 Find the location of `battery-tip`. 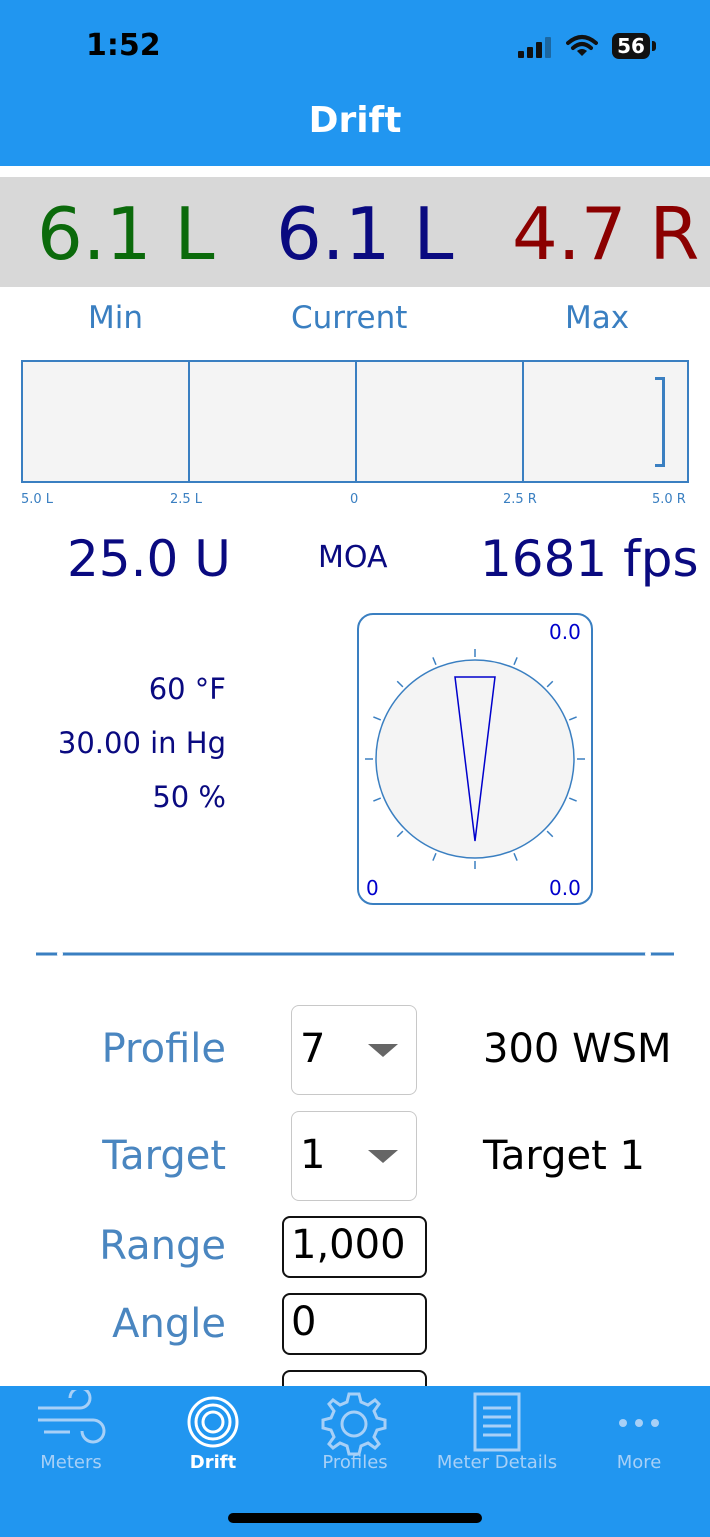

battery-tip is located at coordinates (654, 46).